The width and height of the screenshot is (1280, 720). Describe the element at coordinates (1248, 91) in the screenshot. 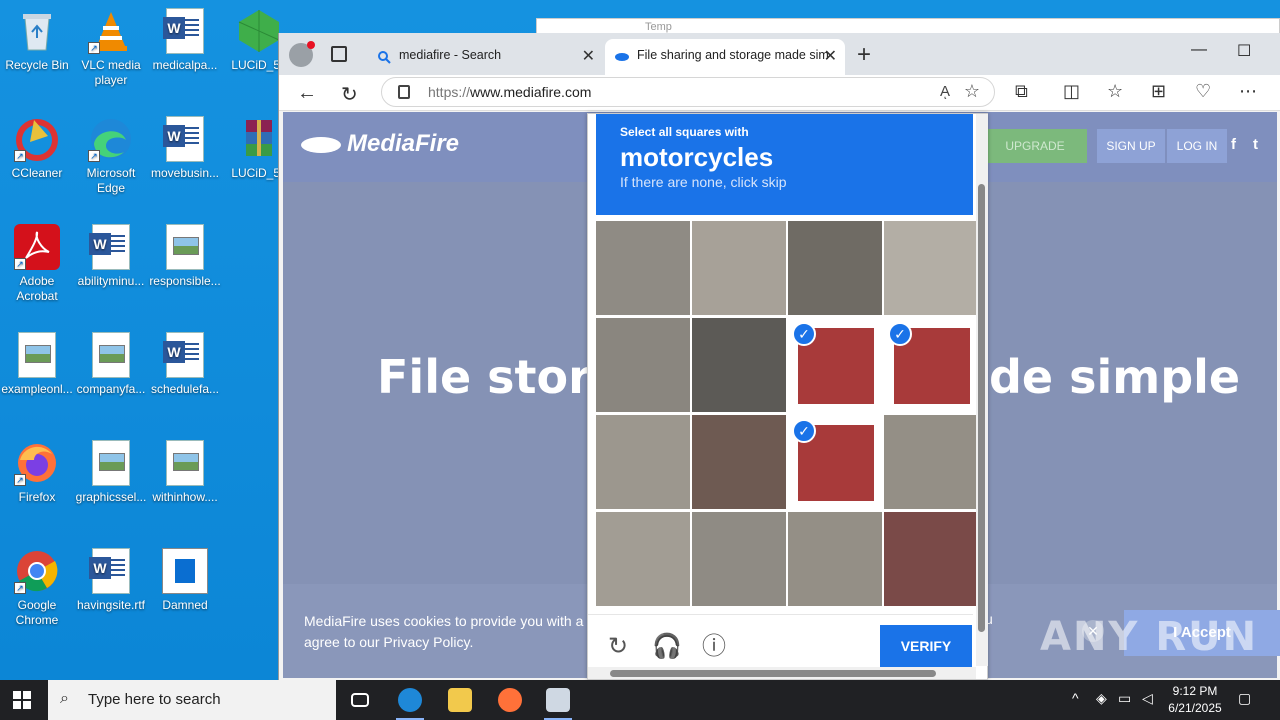

I see `more-menu-icon: ⋯` at that location.